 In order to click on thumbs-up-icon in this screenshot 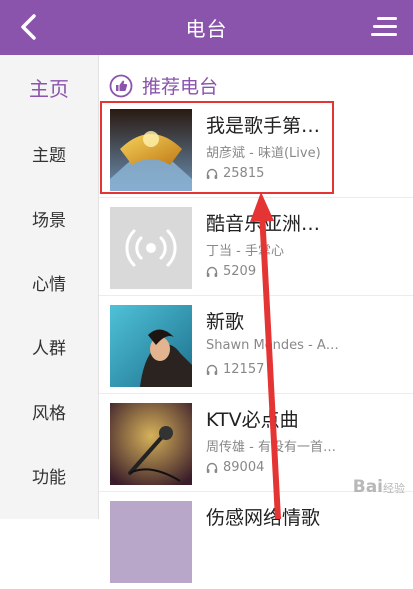, I will do `click(121, 85)`.